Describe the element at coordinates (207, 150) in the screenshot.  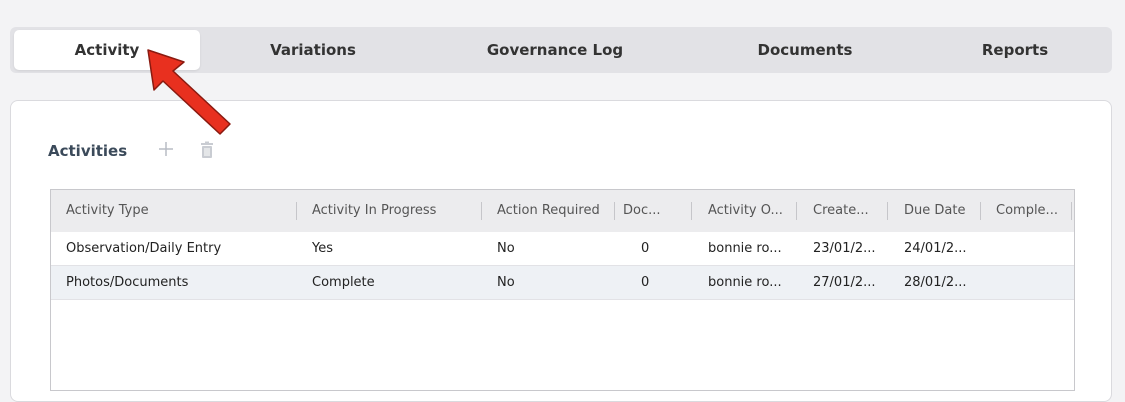
I see `trash-icon` at that location.